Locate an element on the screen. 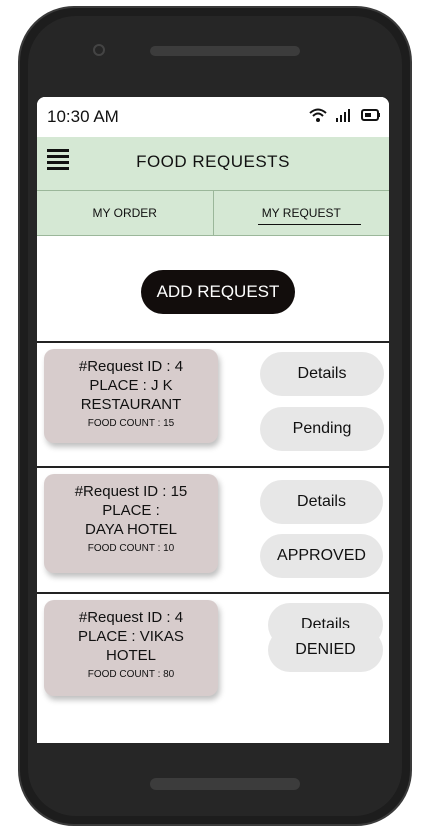 This screenshot has width=422, height=834. wifi-icon is located at coordinates (318, 115).